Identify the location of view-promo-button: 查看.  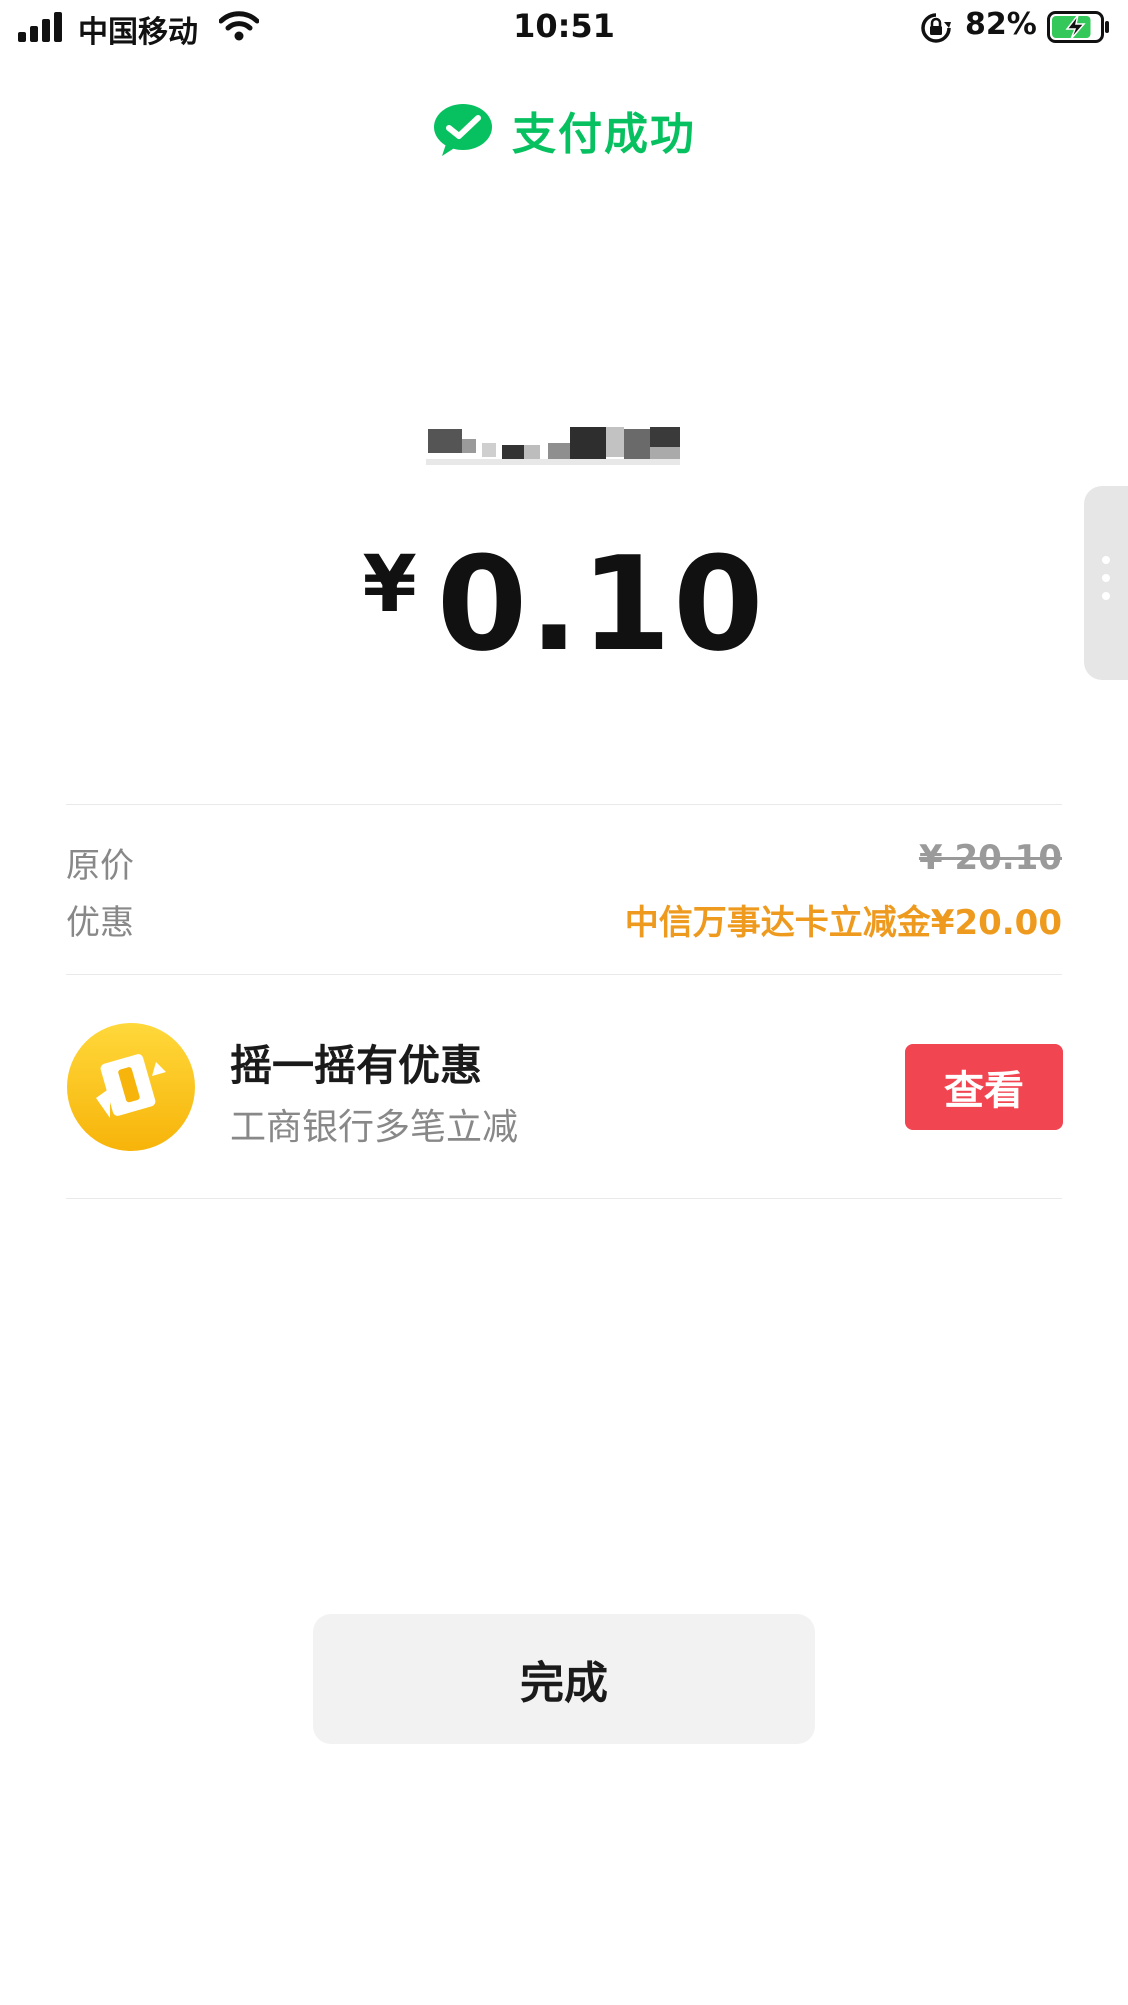
(984, 1087).